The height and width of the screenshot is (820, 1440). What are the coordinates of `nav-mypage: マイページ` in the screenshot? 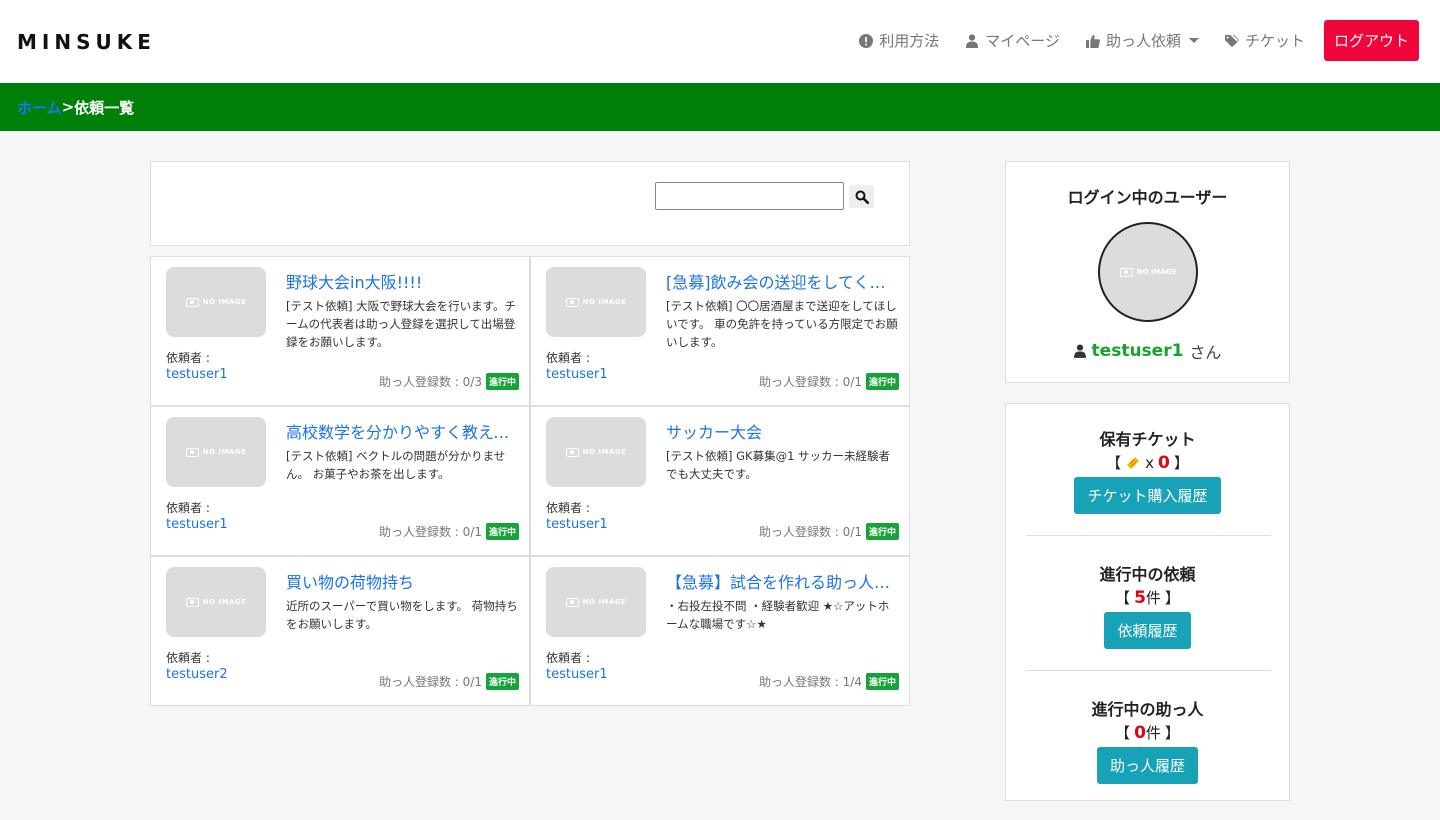 It's located at (1012, 40).